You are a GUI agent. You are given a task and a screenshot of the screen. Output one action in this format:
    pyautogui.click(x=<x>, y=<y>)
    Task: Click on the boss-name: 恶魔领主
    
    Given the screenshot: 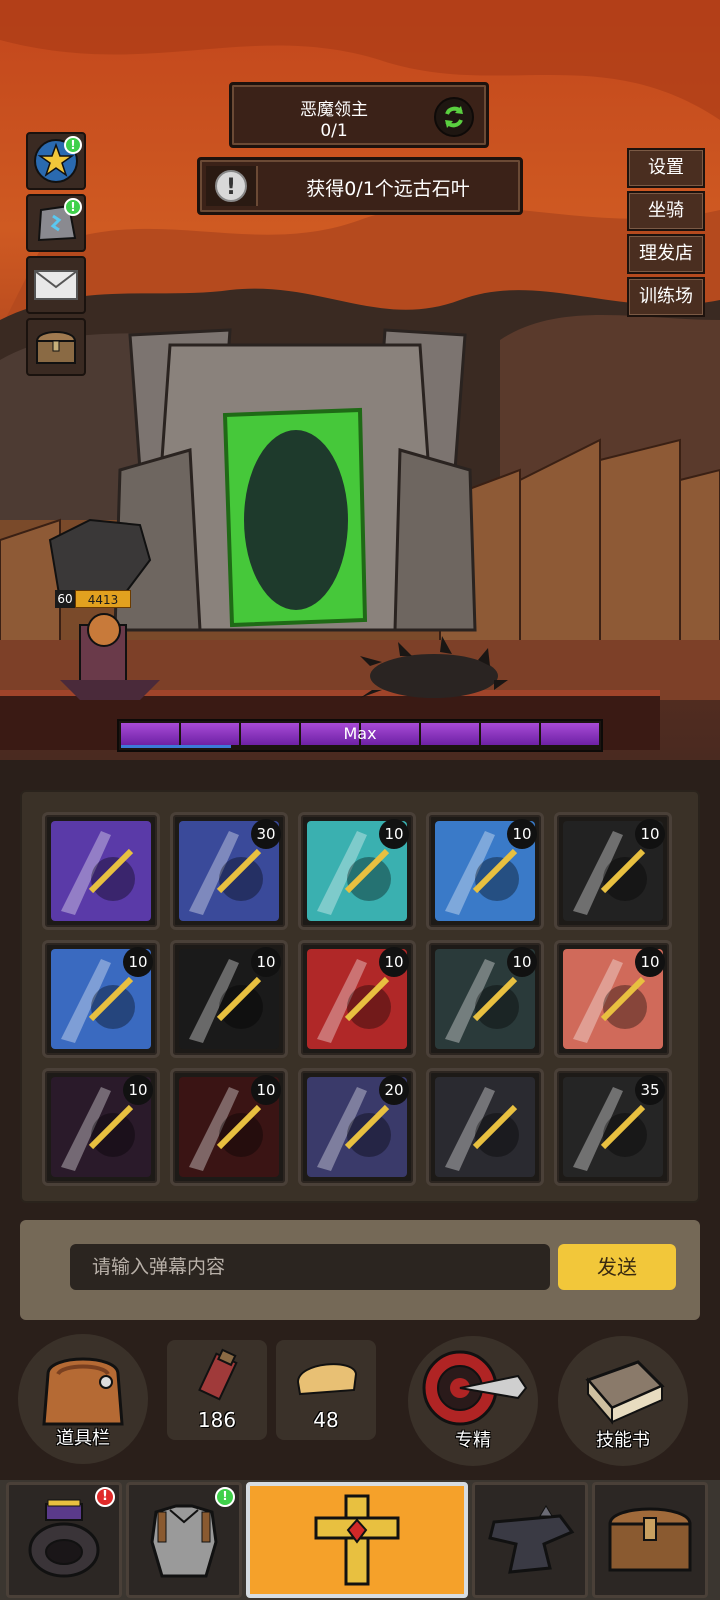 What is the action you would take?
    pyautogui.click(x=334, y=110)
    